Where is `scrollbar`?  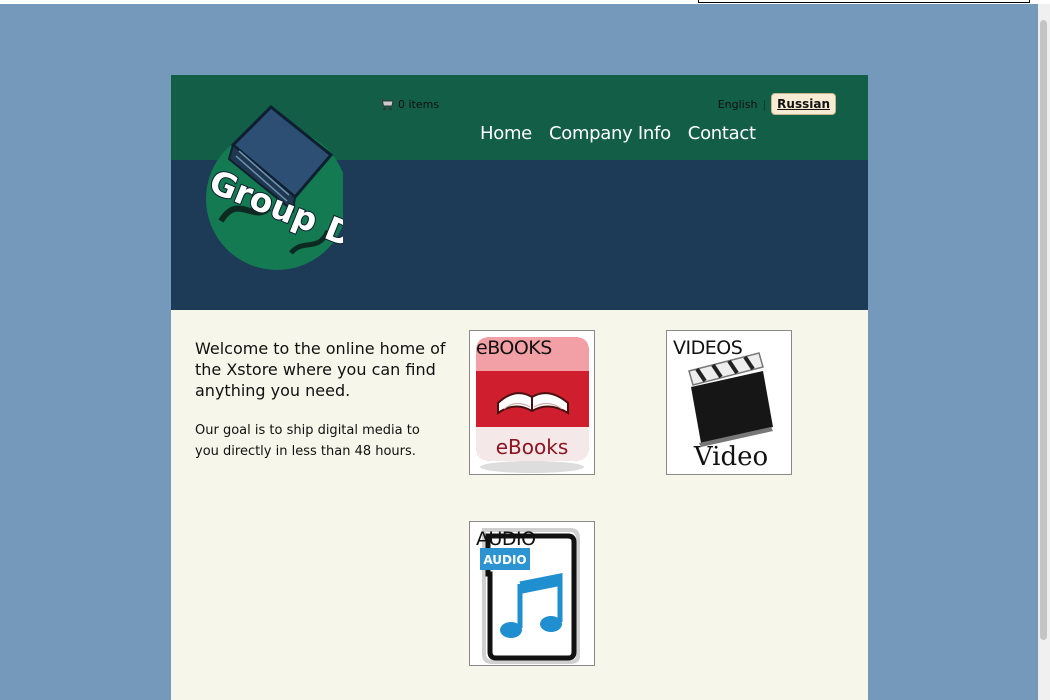 scrollbar is located at coordinates (1044, 352).